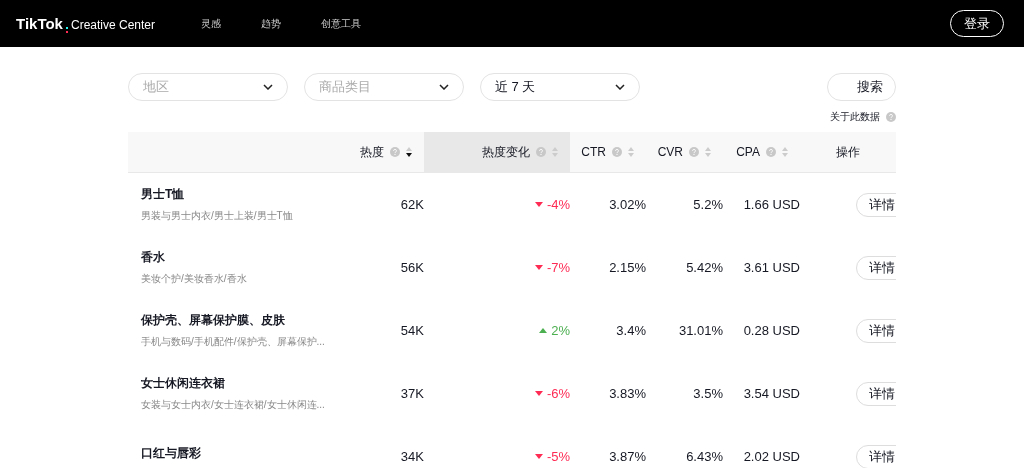 The image size is (1024, 468). Describe the element at coordinates (708, 393) in the screenshot. I see `cvr-value: 3.5%` at that location.